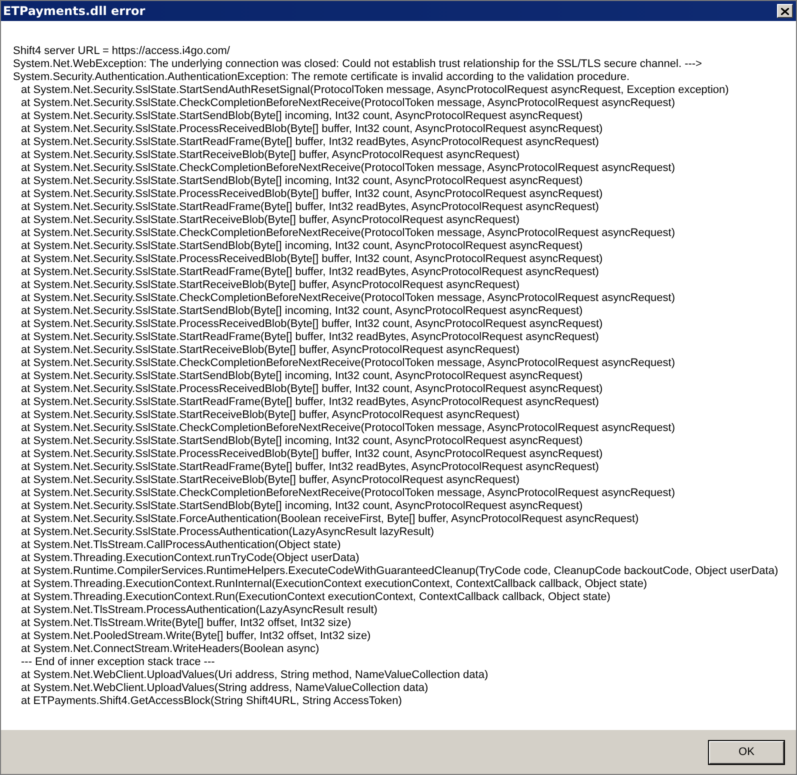  What do you see at coordinates (334, 584) in the screenshot?
I see `stack-trace-line: at System.Threading.ExecutionContext.RunInternal(ExecutionContext executionContext, ContextCallback callback, Object state)` at bounding box center [334, 584].